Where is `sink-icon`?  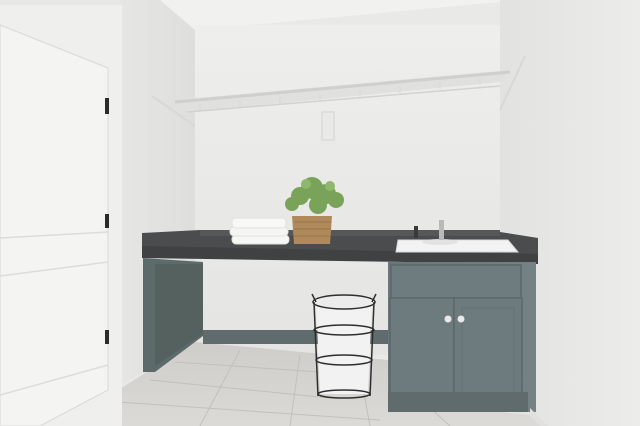
sink-icon is located at coordinates (457, 246).